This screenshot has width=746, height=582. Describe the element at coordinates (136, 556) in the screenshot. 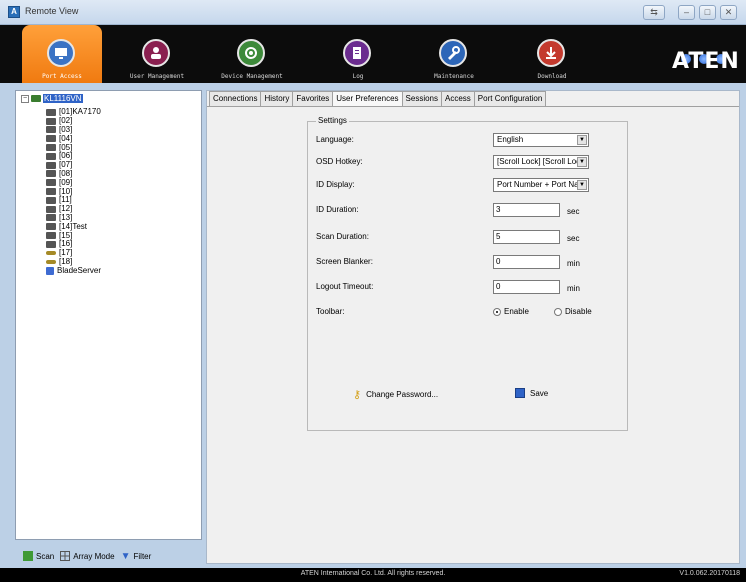

I see `filter-button: ▼ Filter` at that location.